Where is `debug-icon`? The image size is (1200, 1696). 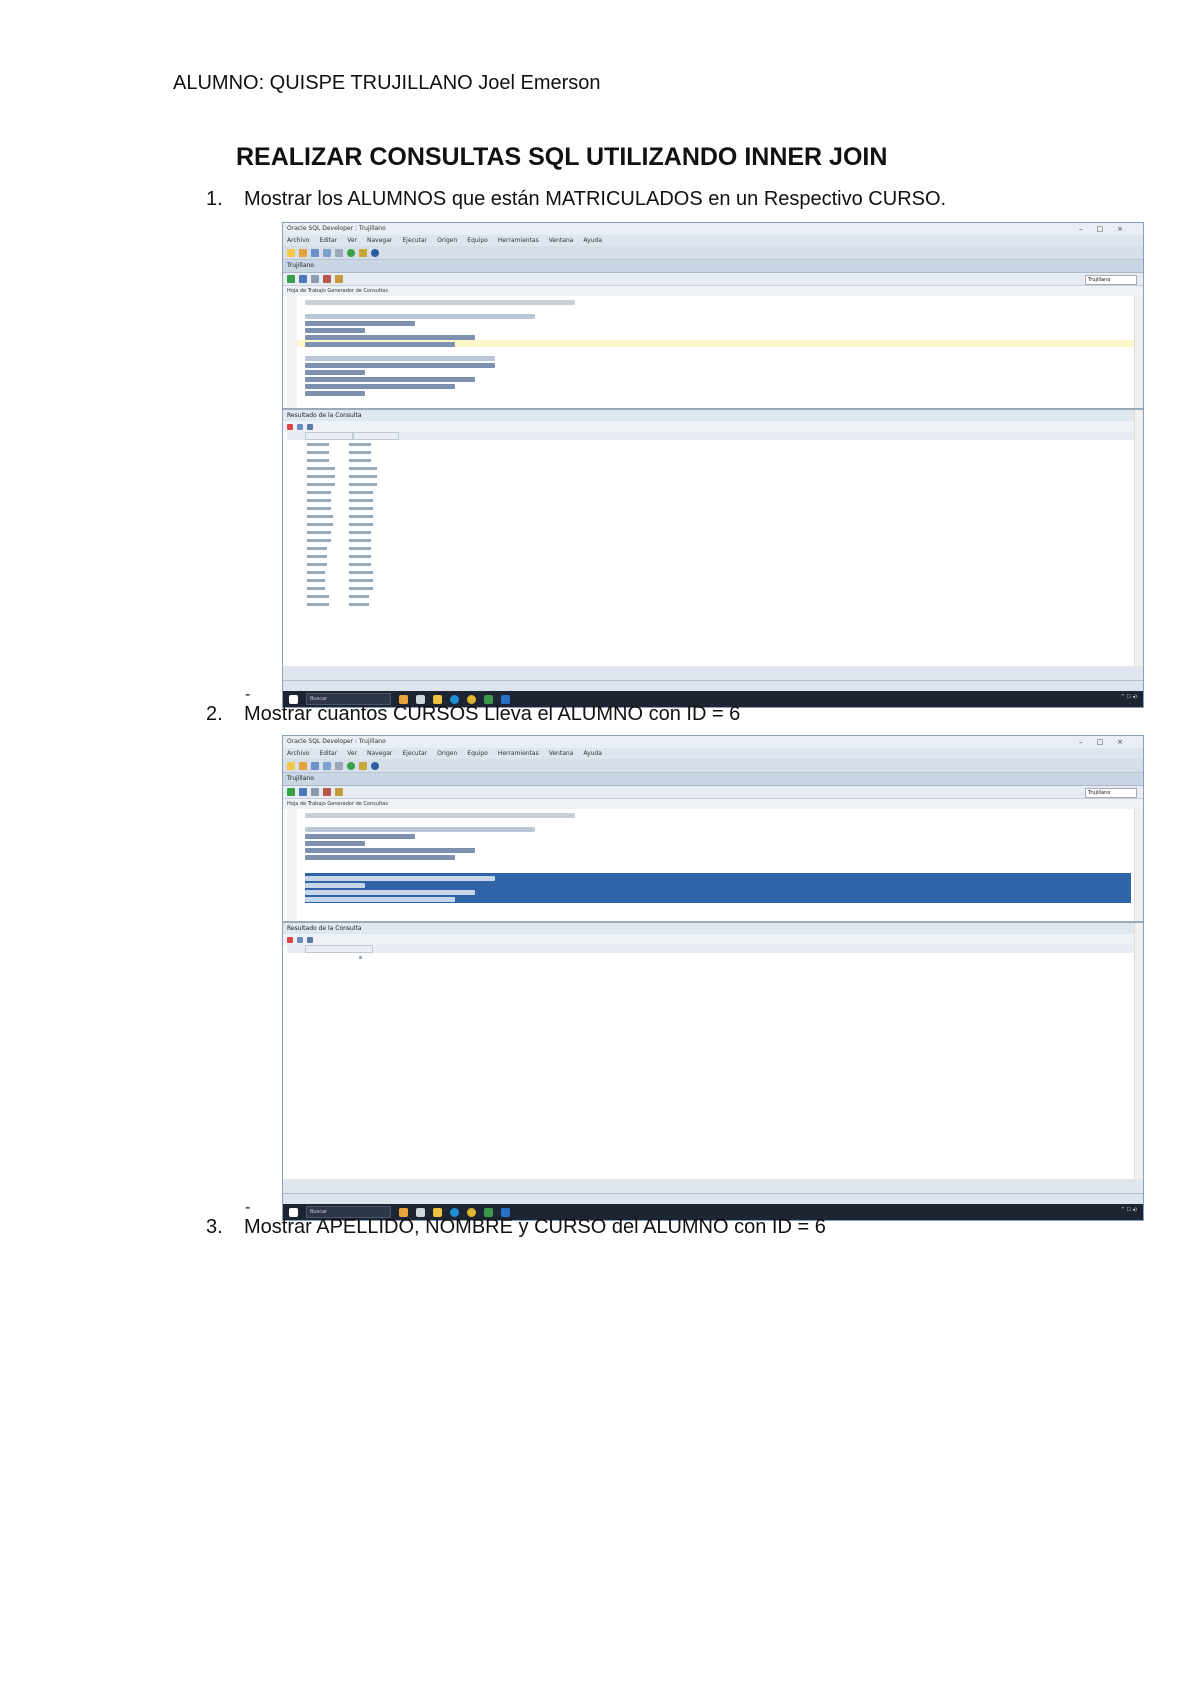 debug-icon is located at coordinates (363, 765).